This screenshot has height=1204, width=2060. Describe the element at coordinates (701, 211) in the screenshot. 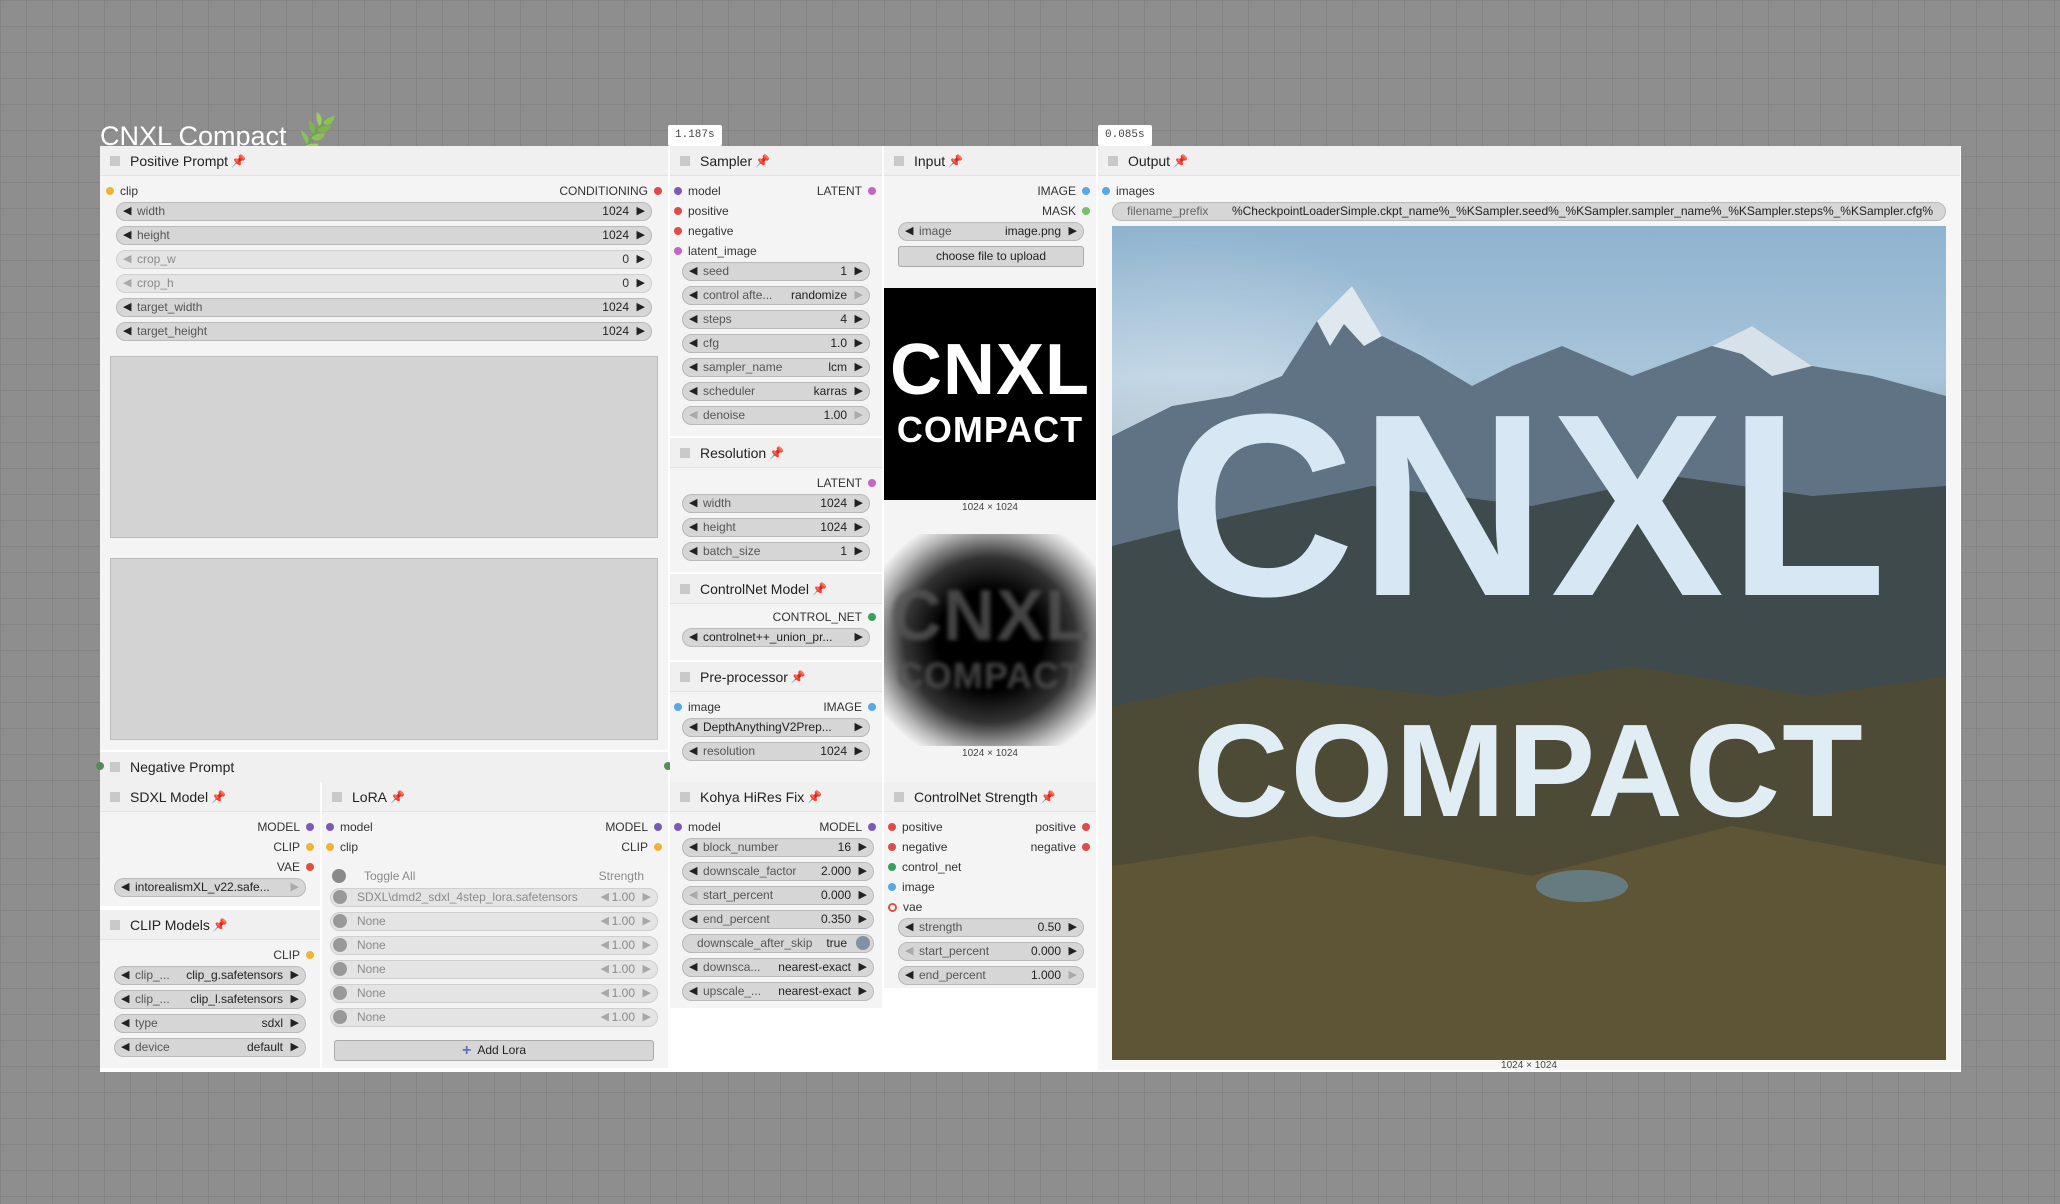

I see `input-positive: positive` at that location.